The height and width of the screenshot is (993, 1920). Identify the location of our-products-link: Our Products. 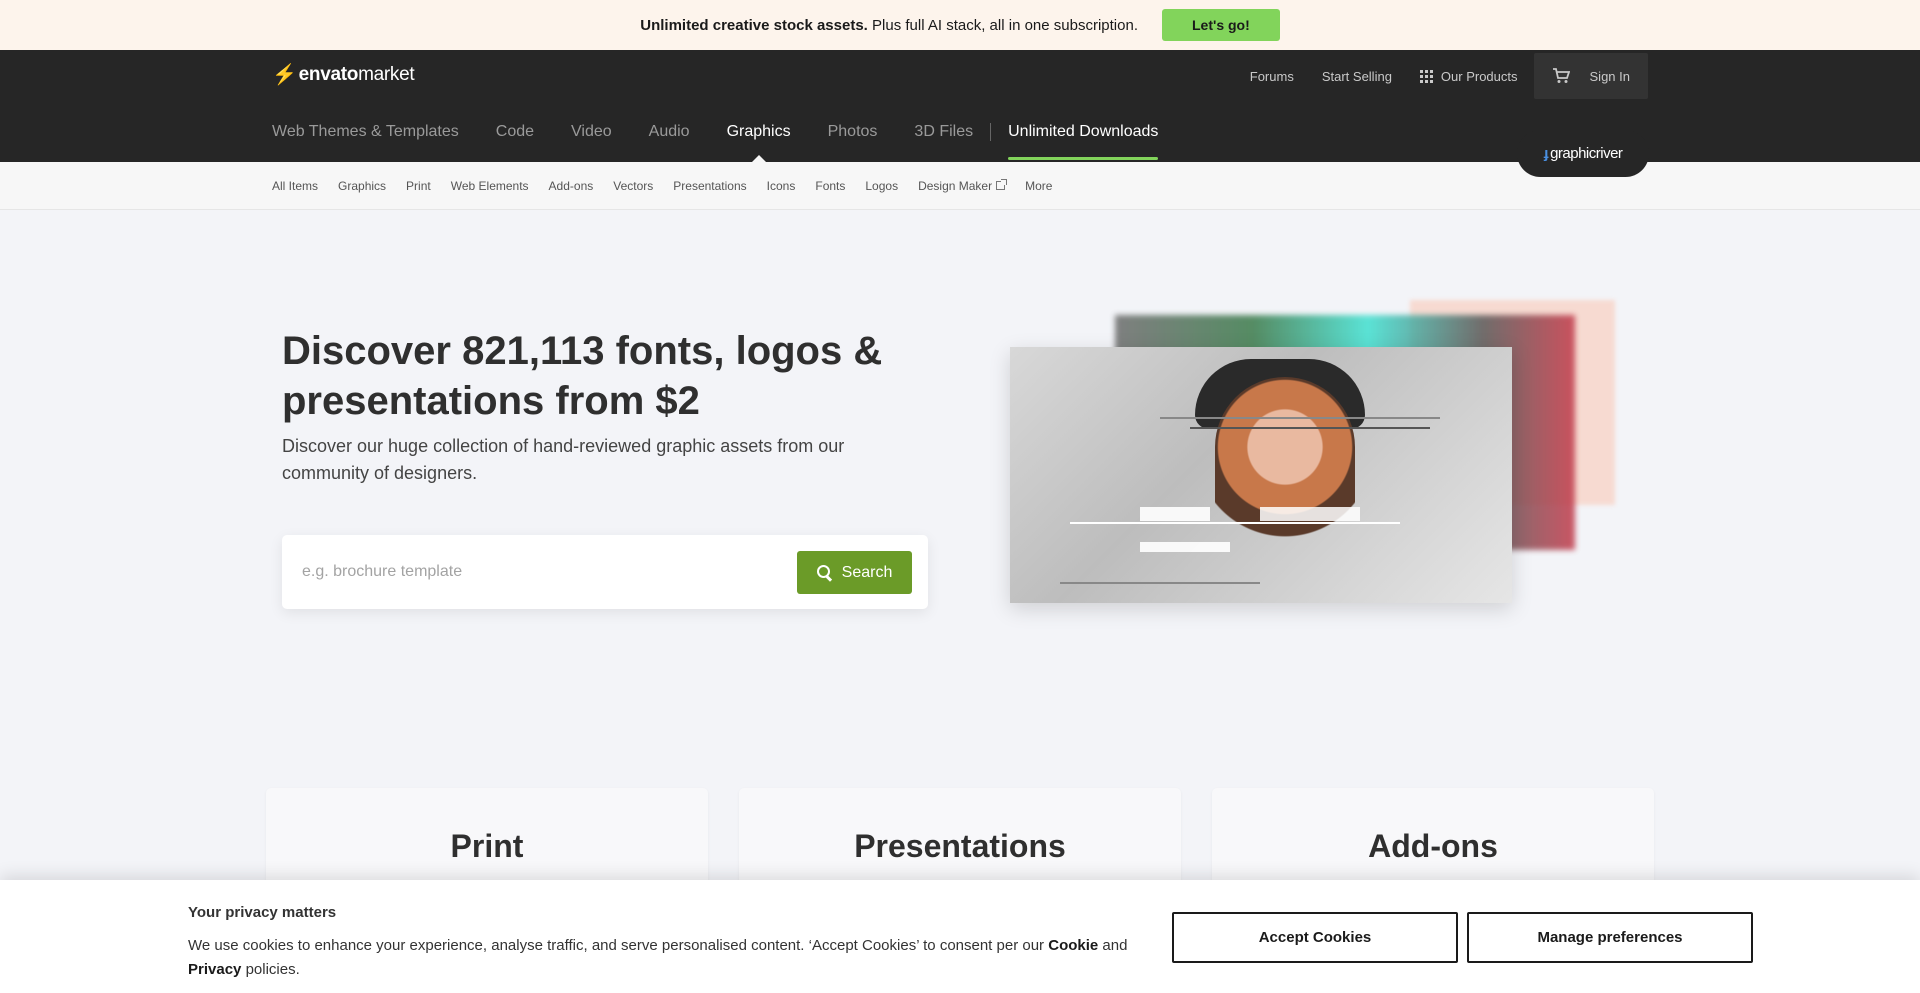
(1468, 76).